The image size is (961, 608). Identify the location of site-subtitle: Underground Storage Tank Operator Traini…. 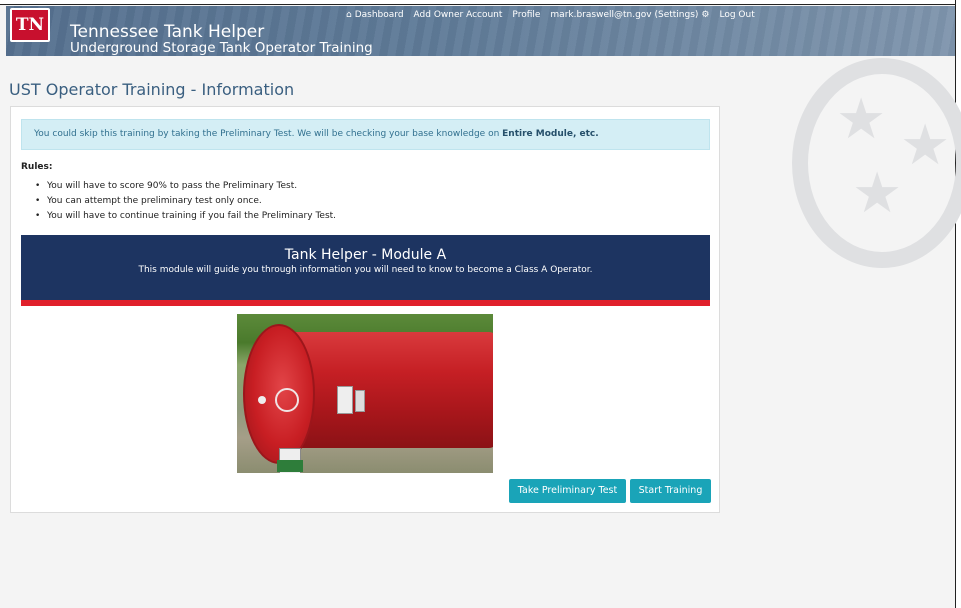
(221, 48).